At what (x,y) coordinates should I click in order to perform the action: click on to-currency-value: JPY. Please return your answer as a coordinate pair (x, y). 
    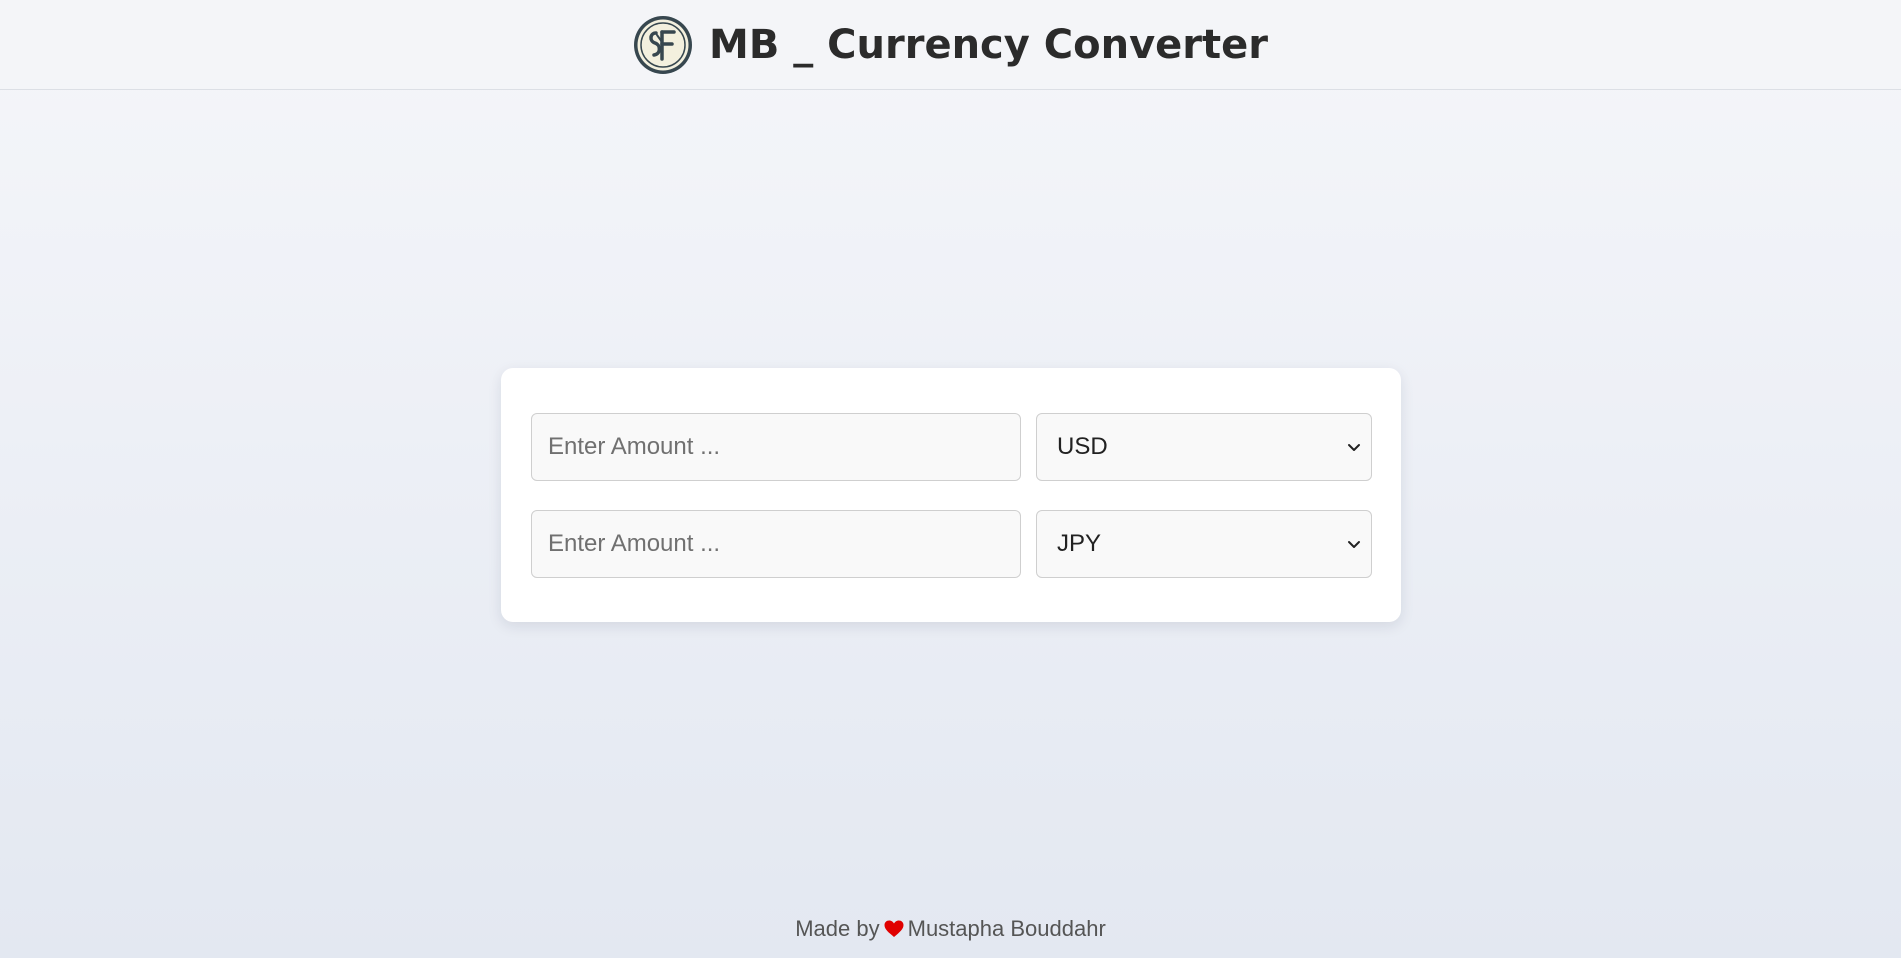
    Looking at the image, I should click on (1079, 543).